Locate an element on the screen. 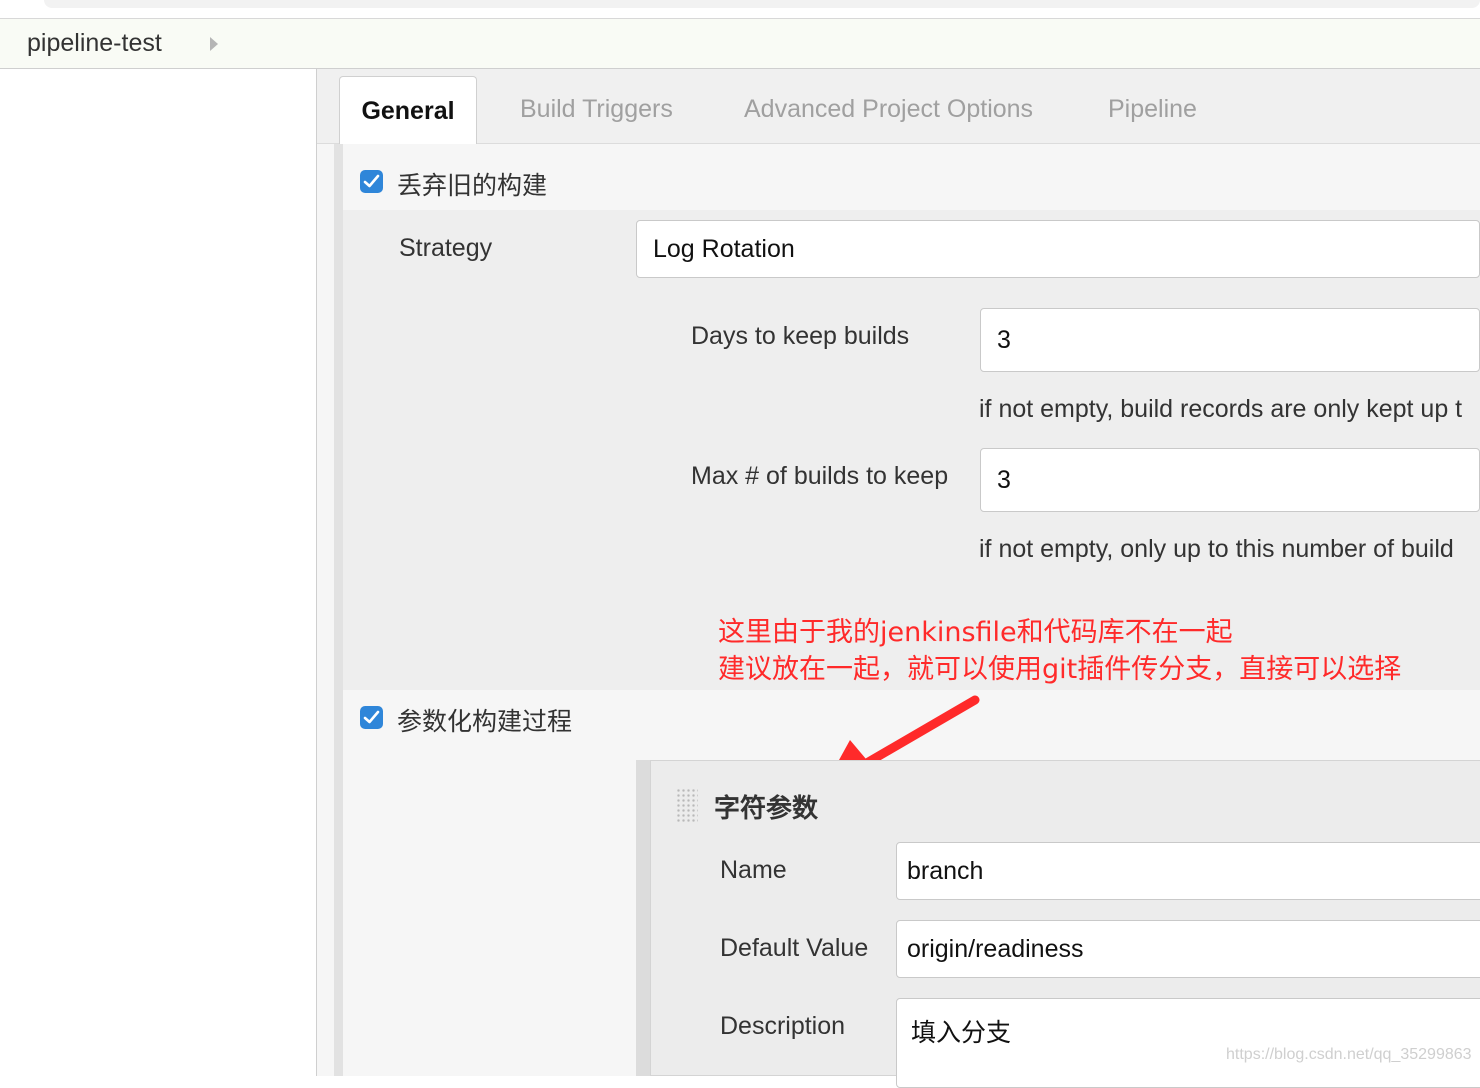 This screenshot has height=1088, width=1480. param-default-value-label: Default Value is located at coordinates (794, 948).